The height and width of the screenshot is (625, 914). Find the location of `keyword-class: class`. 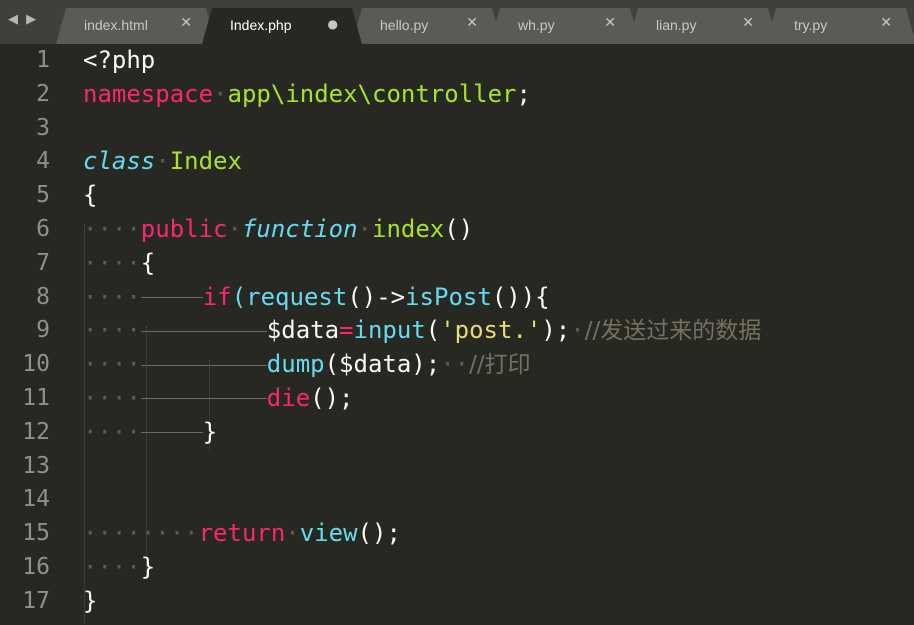

keyword-class: class is located at coordinates (119, 161).